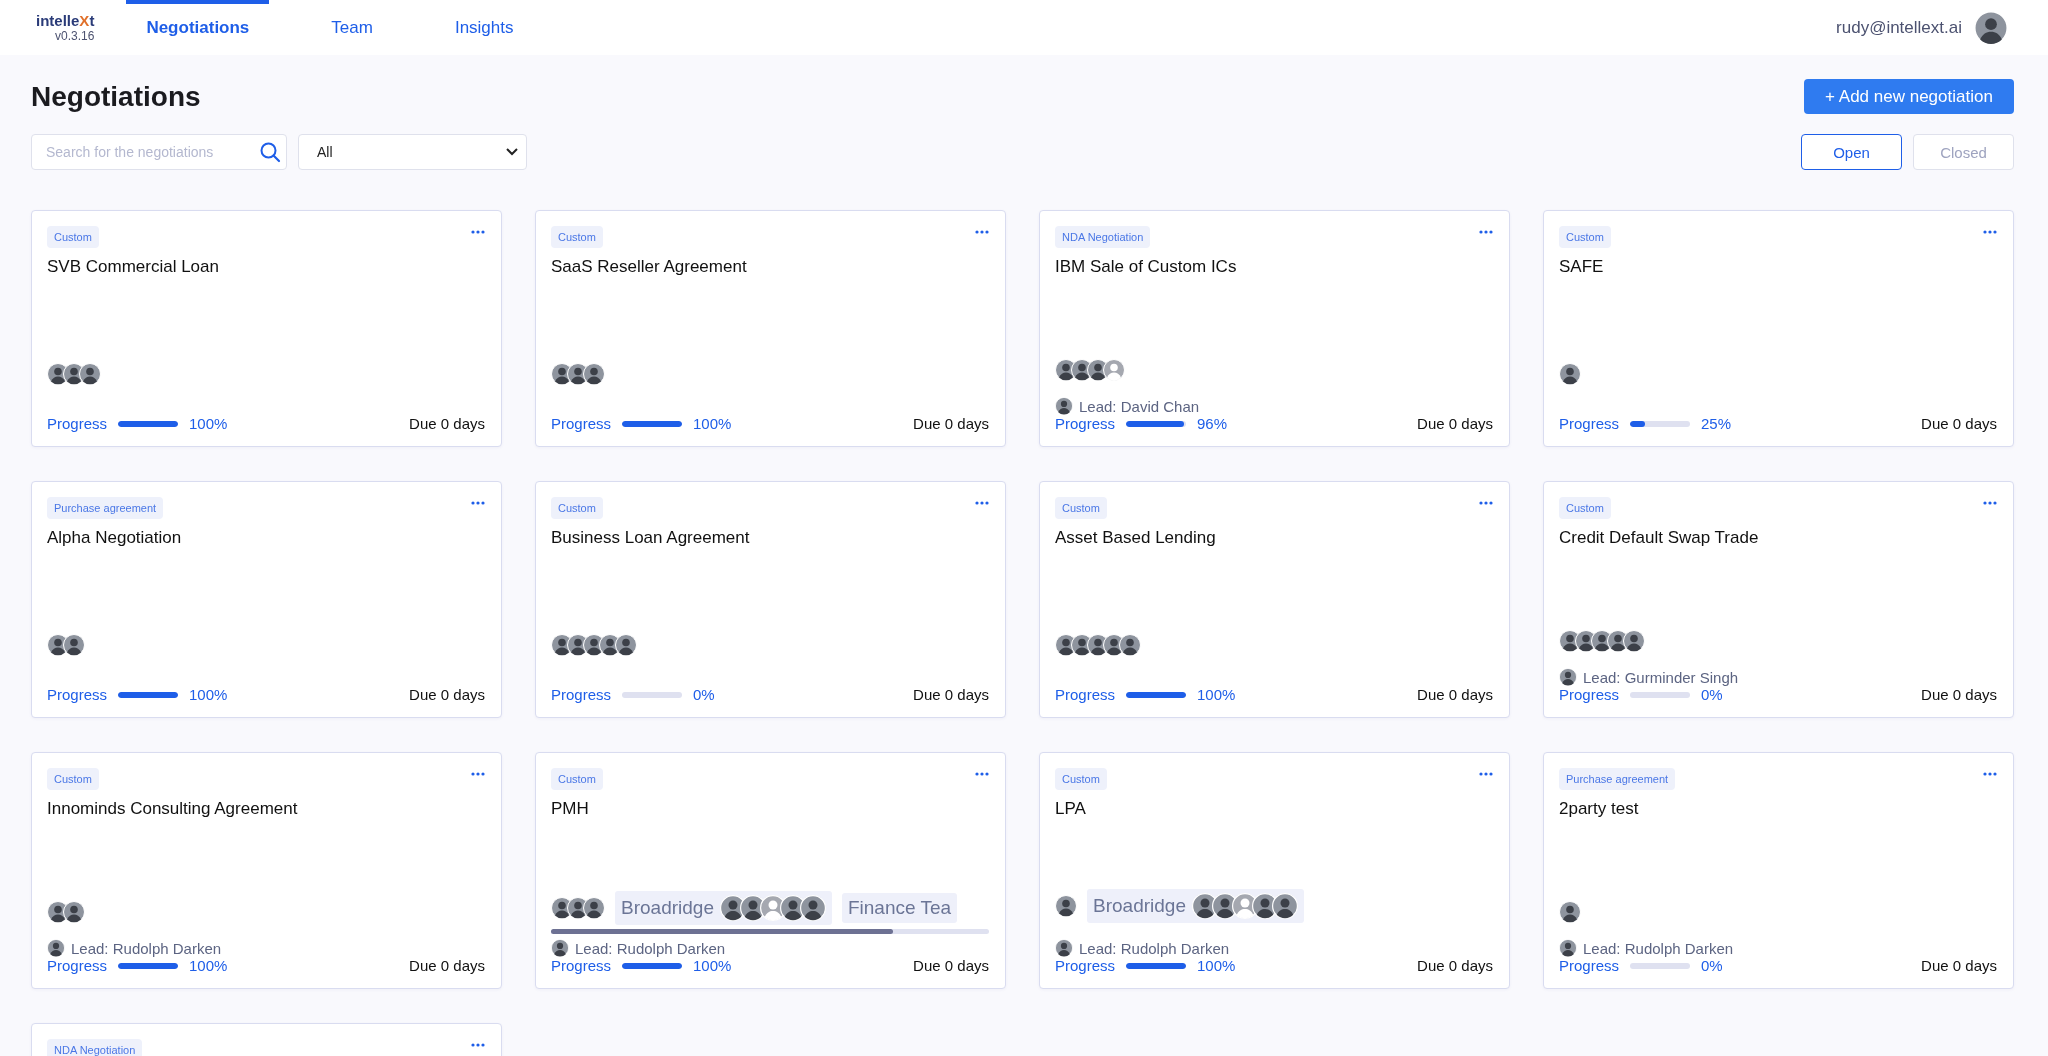  I want to click on team-chip: Finance Tea, so click(899, 908).